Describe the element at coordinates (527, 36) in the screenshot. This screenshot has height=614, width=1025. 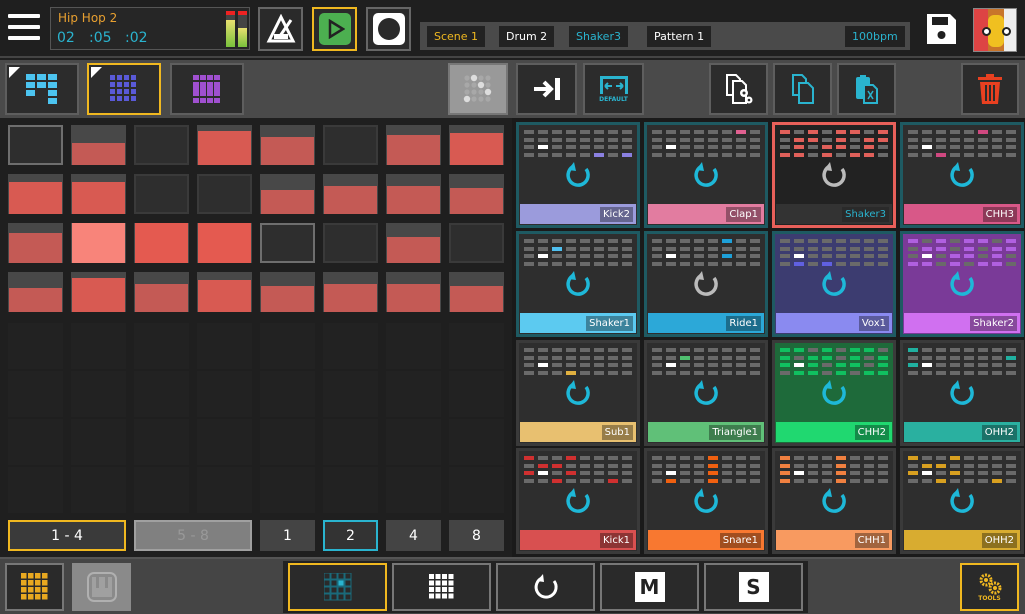
I see `kit-chip: Drum 2` at that location.